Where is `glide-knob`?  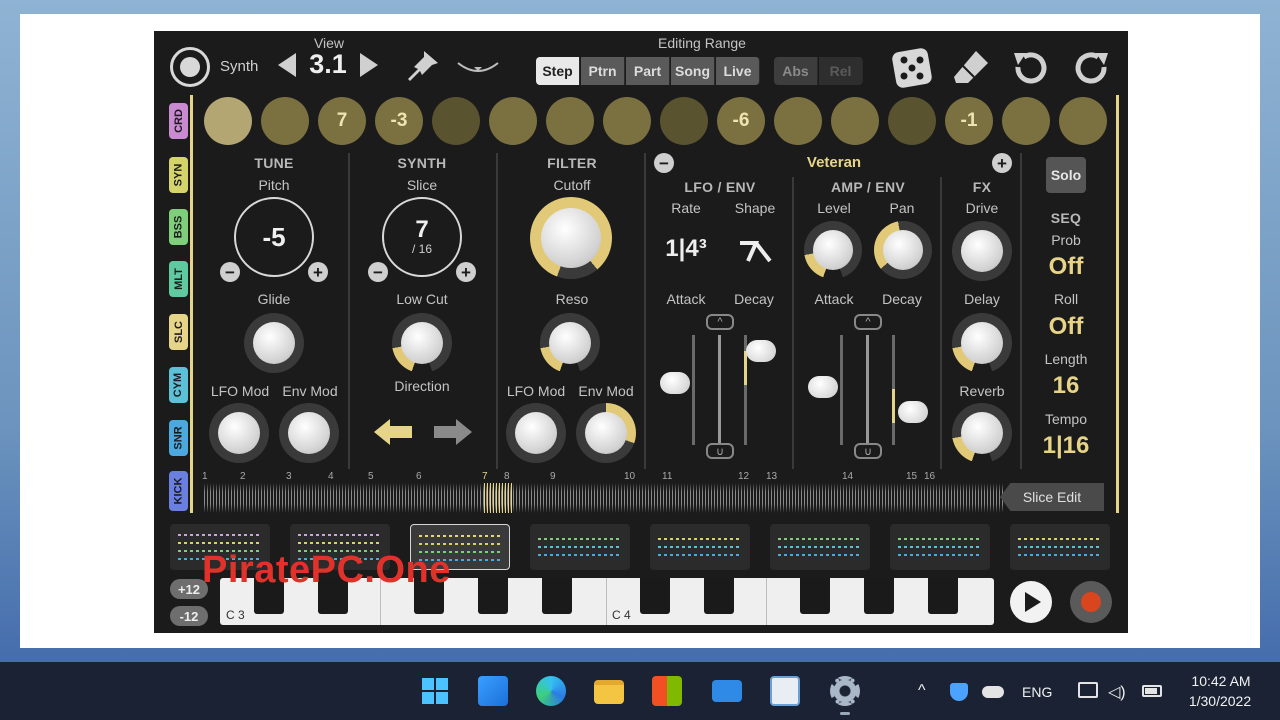 glide-knob is located at coordinates (274, 343).